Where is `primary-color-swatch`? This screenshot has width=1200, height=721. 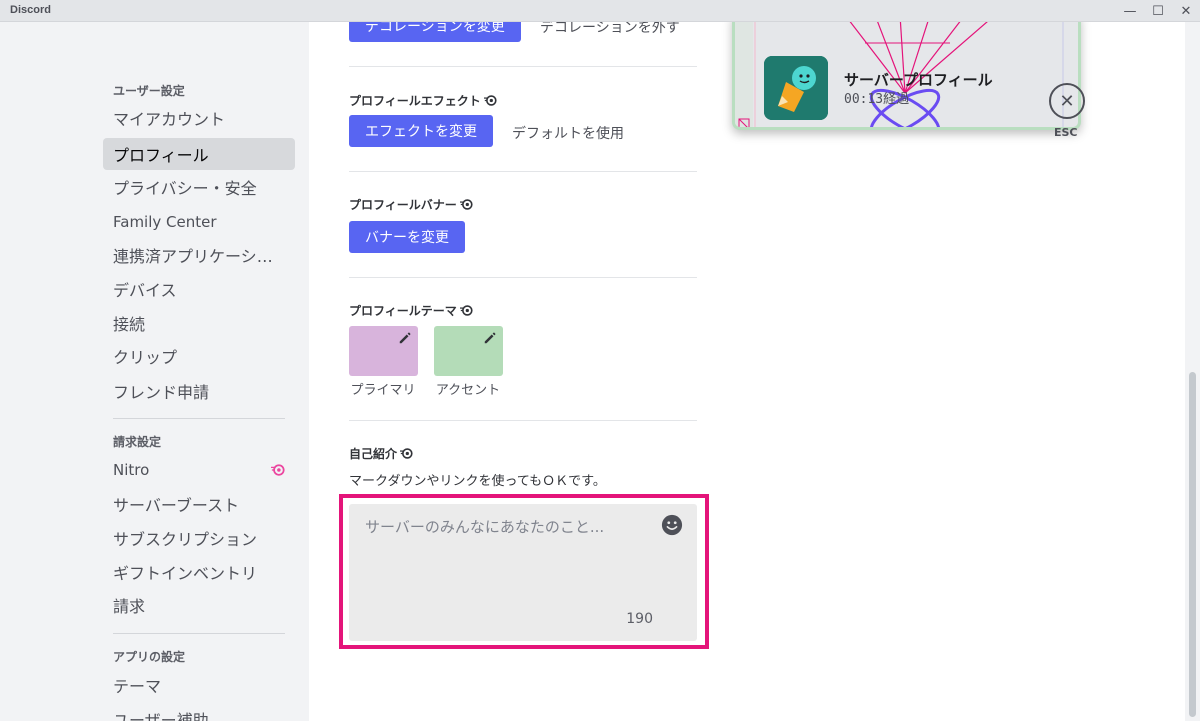
primary-color-swatch is located at coordinates (383, 351).